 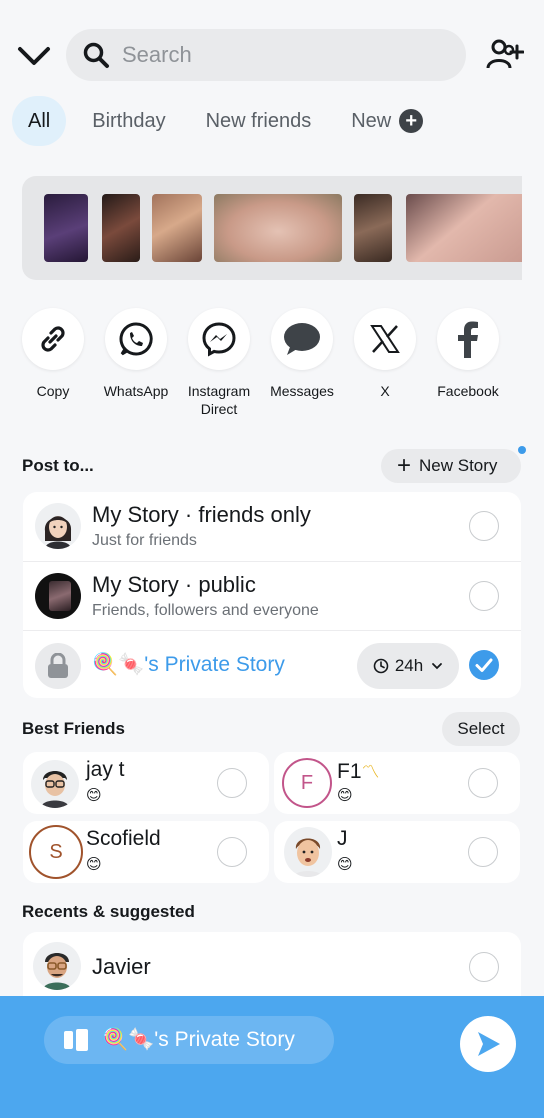 I want to click on share-whatsapp: WhatsApp, so click(x=136, y=354).